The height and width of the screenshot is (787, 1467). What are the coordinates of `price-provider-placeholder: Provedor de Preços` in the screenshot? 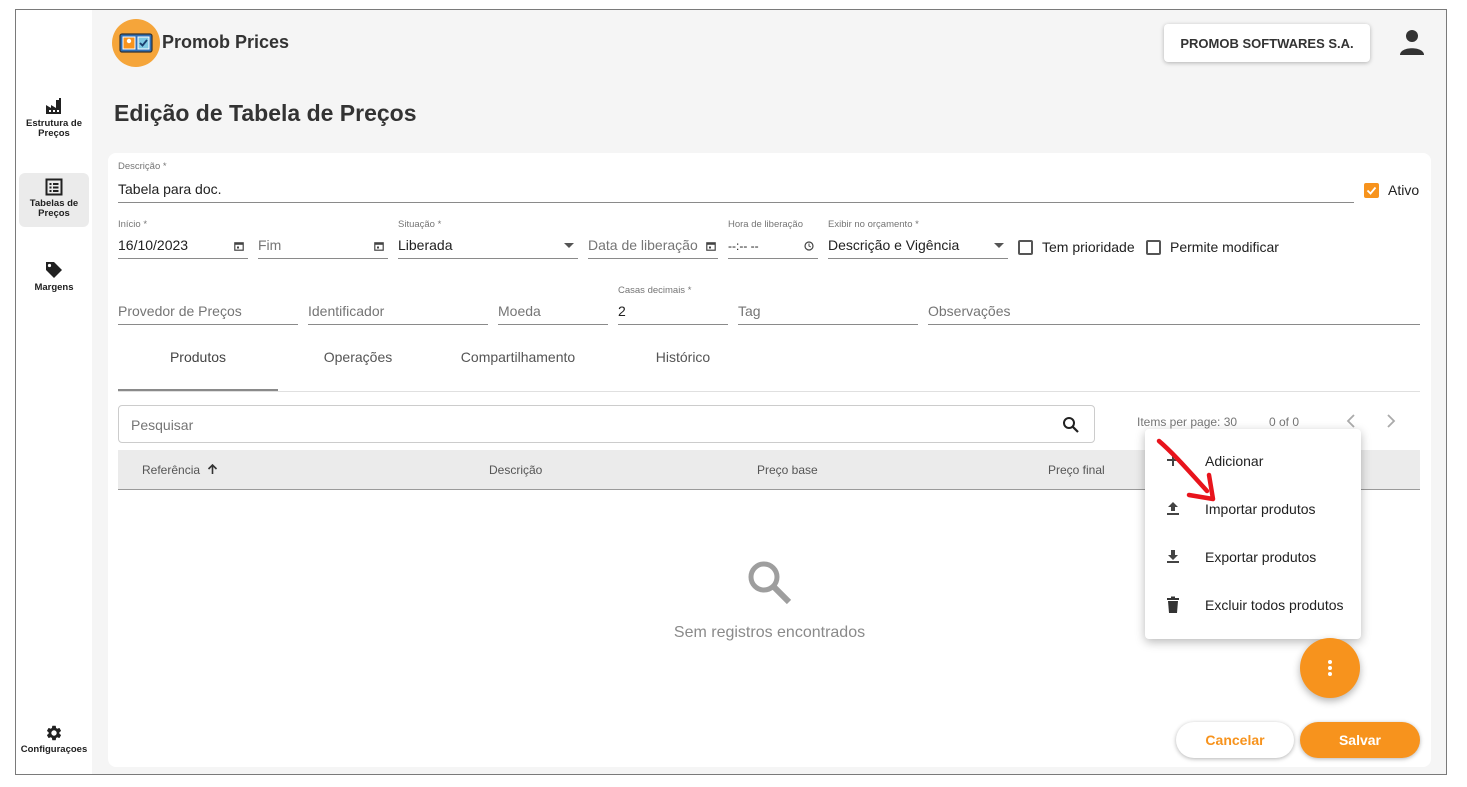 It's located at (180, 311).